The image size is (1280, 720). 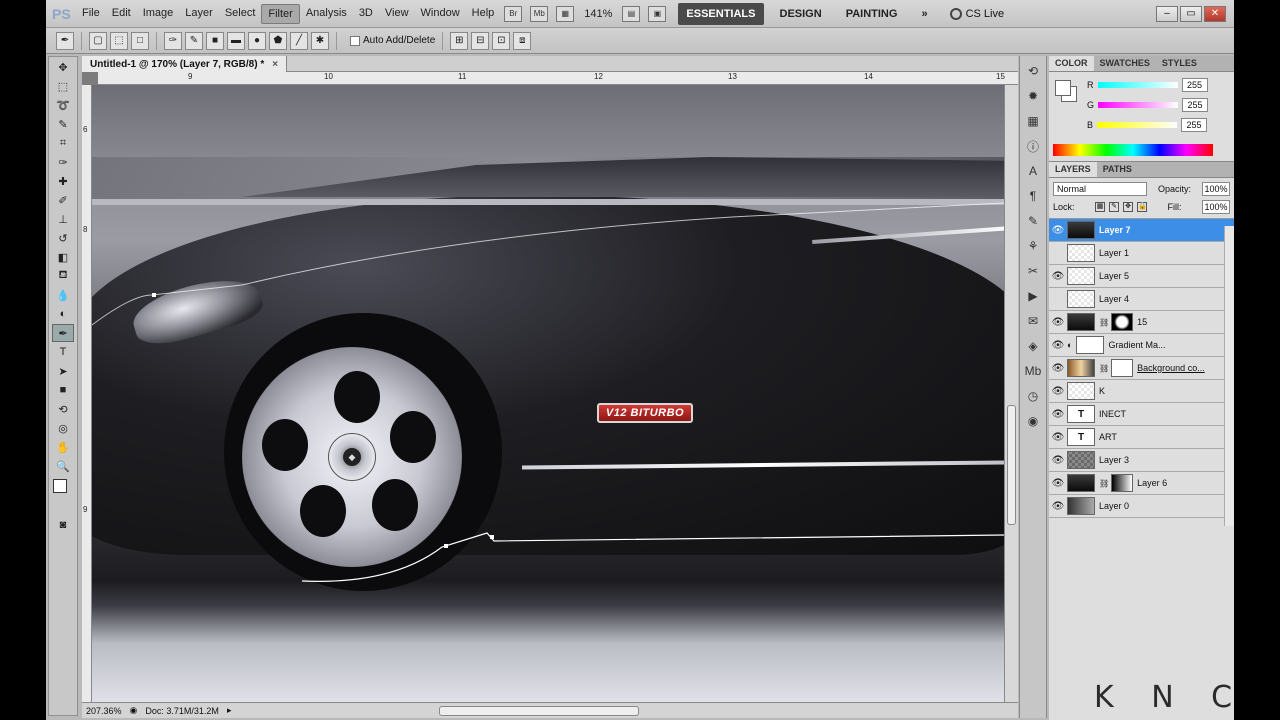 I want to click on maximize-button: ▭, so click(x=1191, y=13).